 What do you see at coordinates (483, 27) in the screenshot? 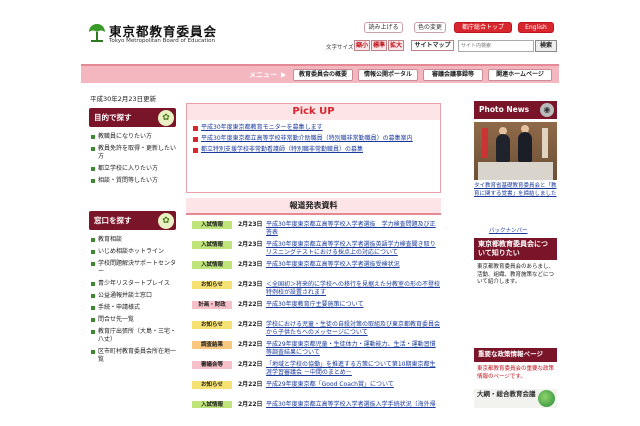
I see `top-page-button: 都庁総合トップ` at bounding box center [483, 27].